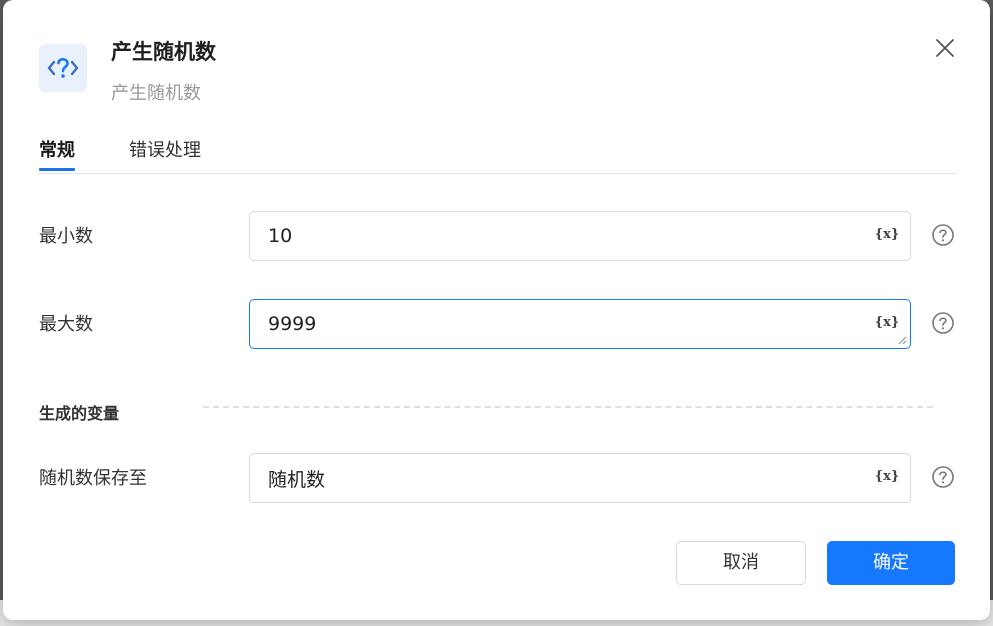 This screenshot has height=626, width=993. I want to click on active-tab-indicator, so click(57, 169).